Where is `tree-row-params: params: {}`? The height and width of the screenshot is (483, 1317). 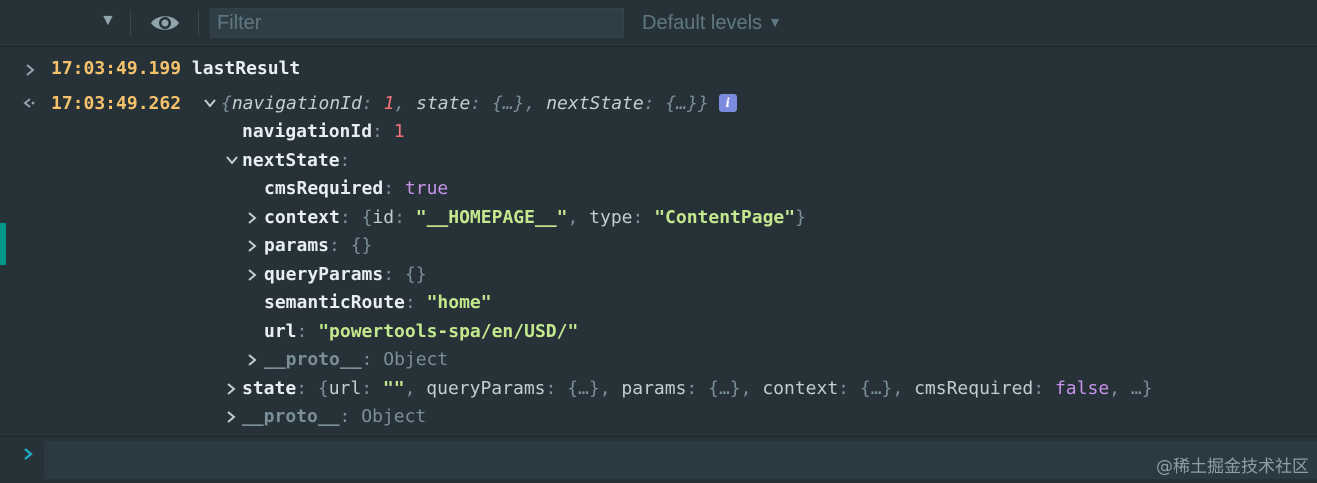 tree-row-params: params: {} is located at coordinates (318, 246).